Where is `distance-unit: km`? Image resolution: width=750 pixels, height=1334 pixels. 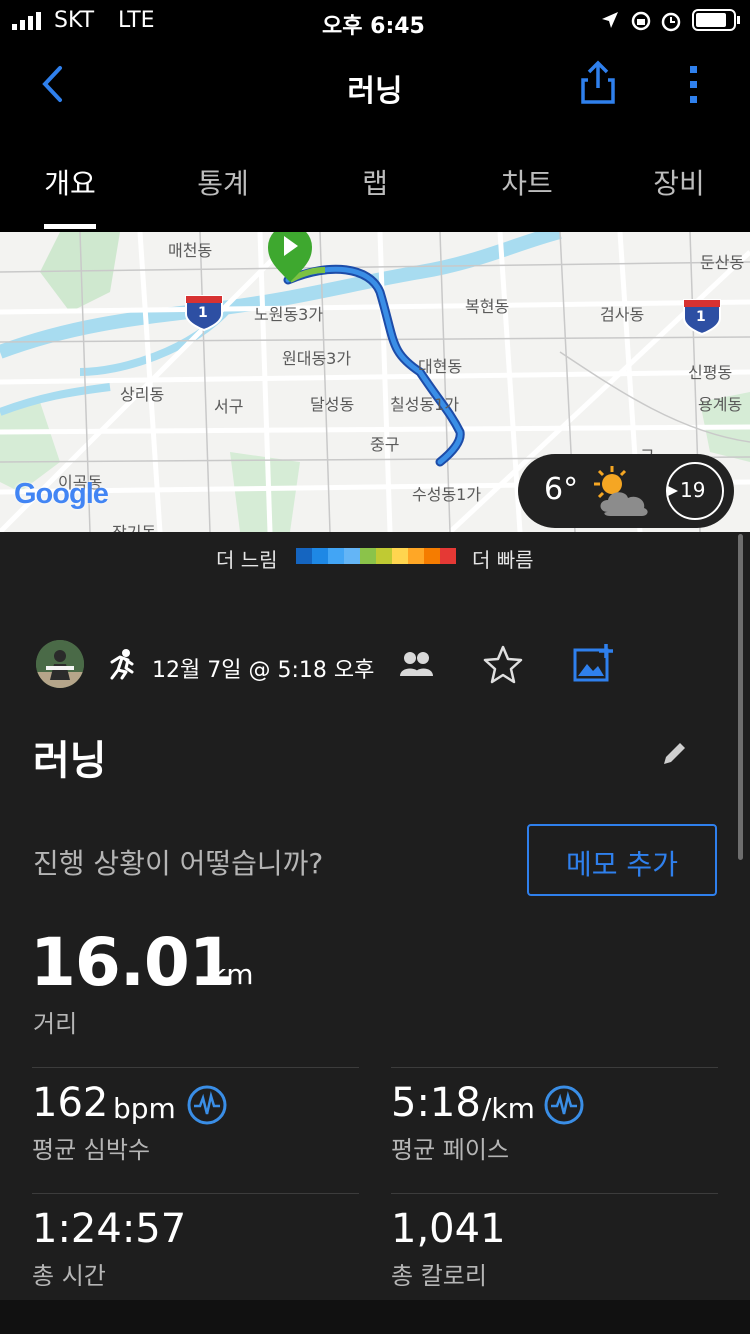 distance-unit: km is located at coordinates (232, 974).